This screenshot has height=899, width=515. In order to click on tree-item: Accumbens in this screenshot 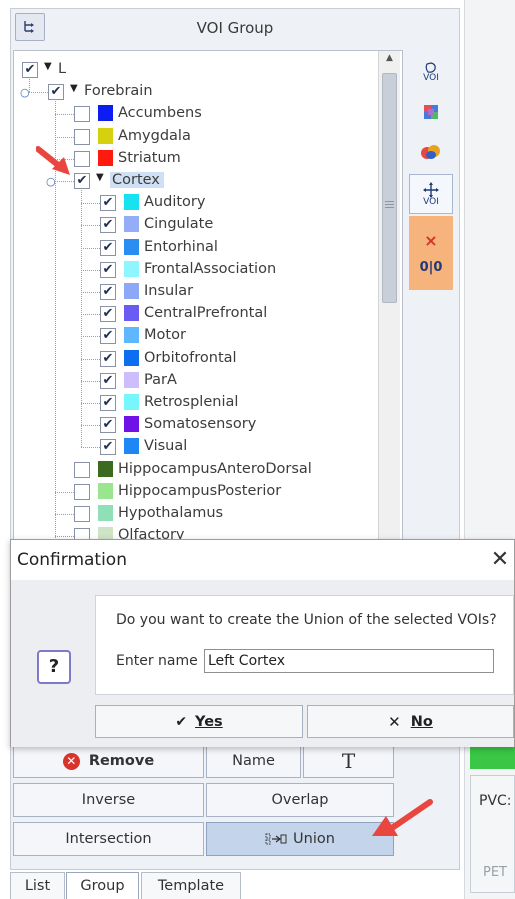, I will do `click(199, 114)`.